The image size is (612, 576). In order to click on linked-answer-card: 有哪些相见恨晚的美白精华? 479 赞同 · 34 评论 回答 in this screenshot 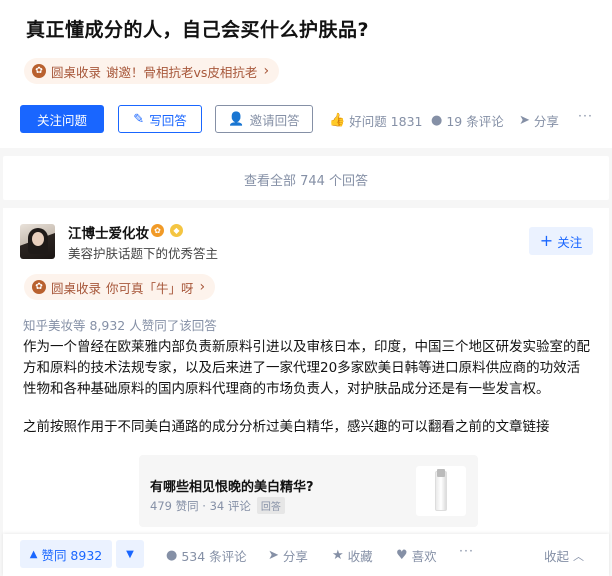, I will do `click(308, 491)`.